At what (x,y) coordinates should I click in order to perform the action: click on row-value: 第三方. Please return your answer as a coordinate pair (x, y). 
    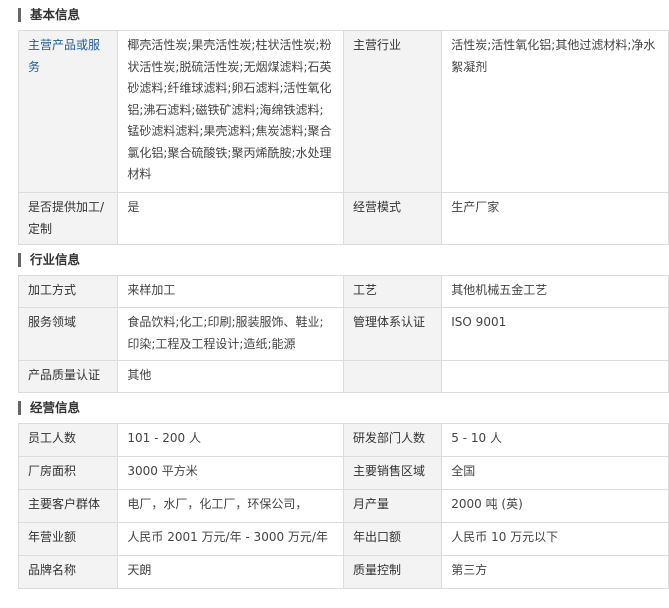
    Looking at the image, I should click on (555, 572).